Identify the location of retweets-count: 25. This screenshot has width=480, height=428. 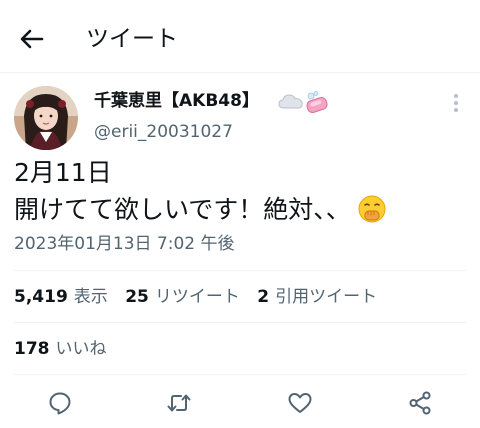
(137, 297).